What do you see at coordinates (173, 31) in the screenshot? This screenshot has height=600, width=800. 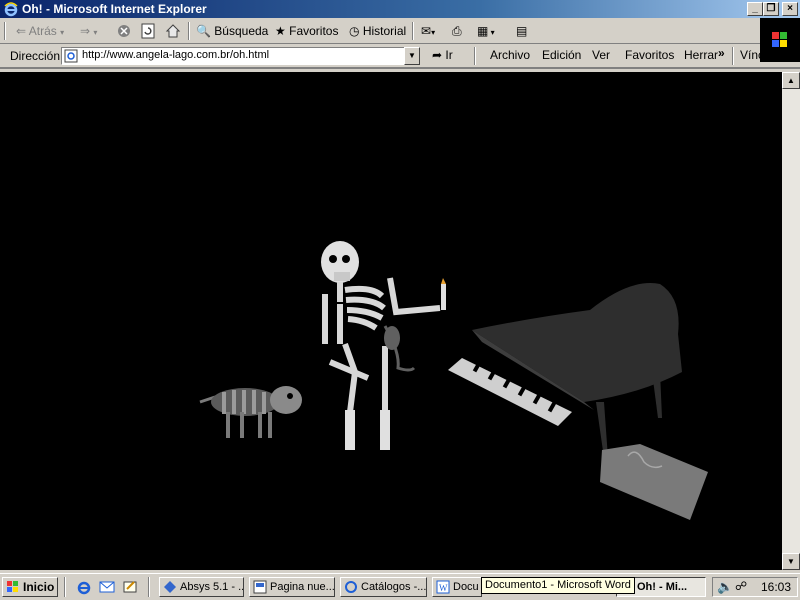 I see `home-icon` at bounding box center [173, 31].